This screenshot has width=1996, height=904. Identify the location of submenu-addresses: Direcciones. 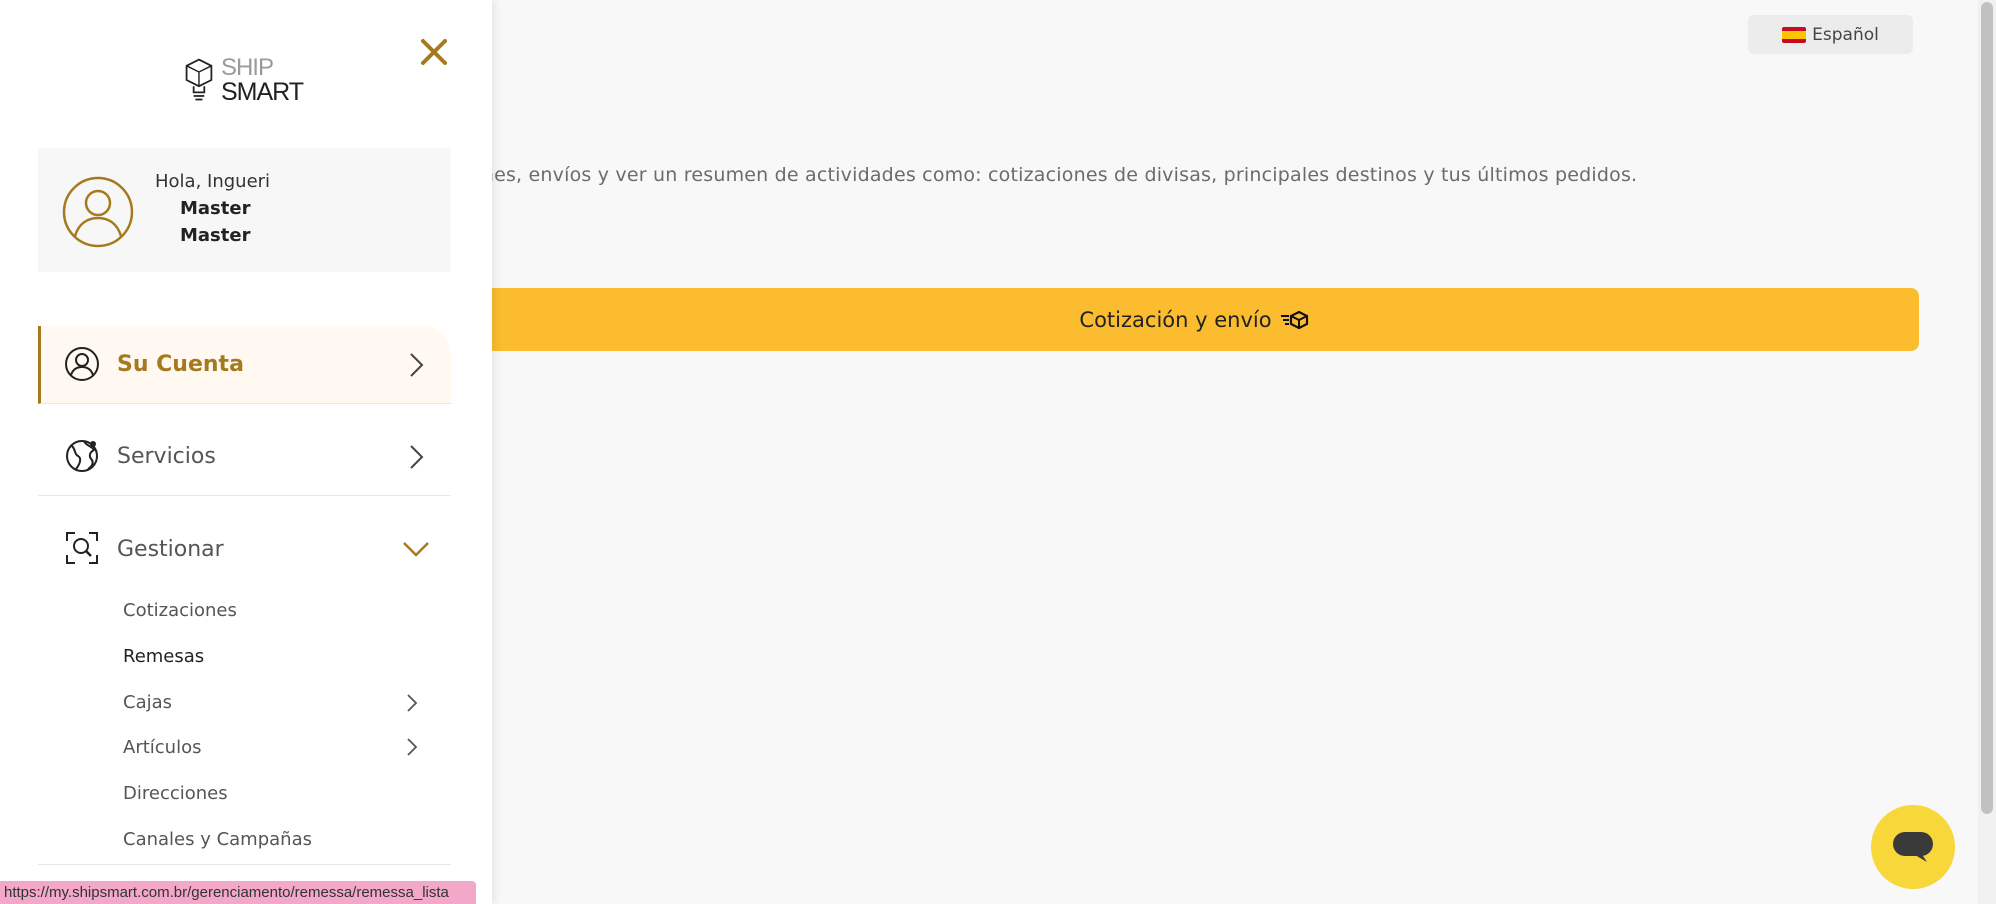
(175, 793).